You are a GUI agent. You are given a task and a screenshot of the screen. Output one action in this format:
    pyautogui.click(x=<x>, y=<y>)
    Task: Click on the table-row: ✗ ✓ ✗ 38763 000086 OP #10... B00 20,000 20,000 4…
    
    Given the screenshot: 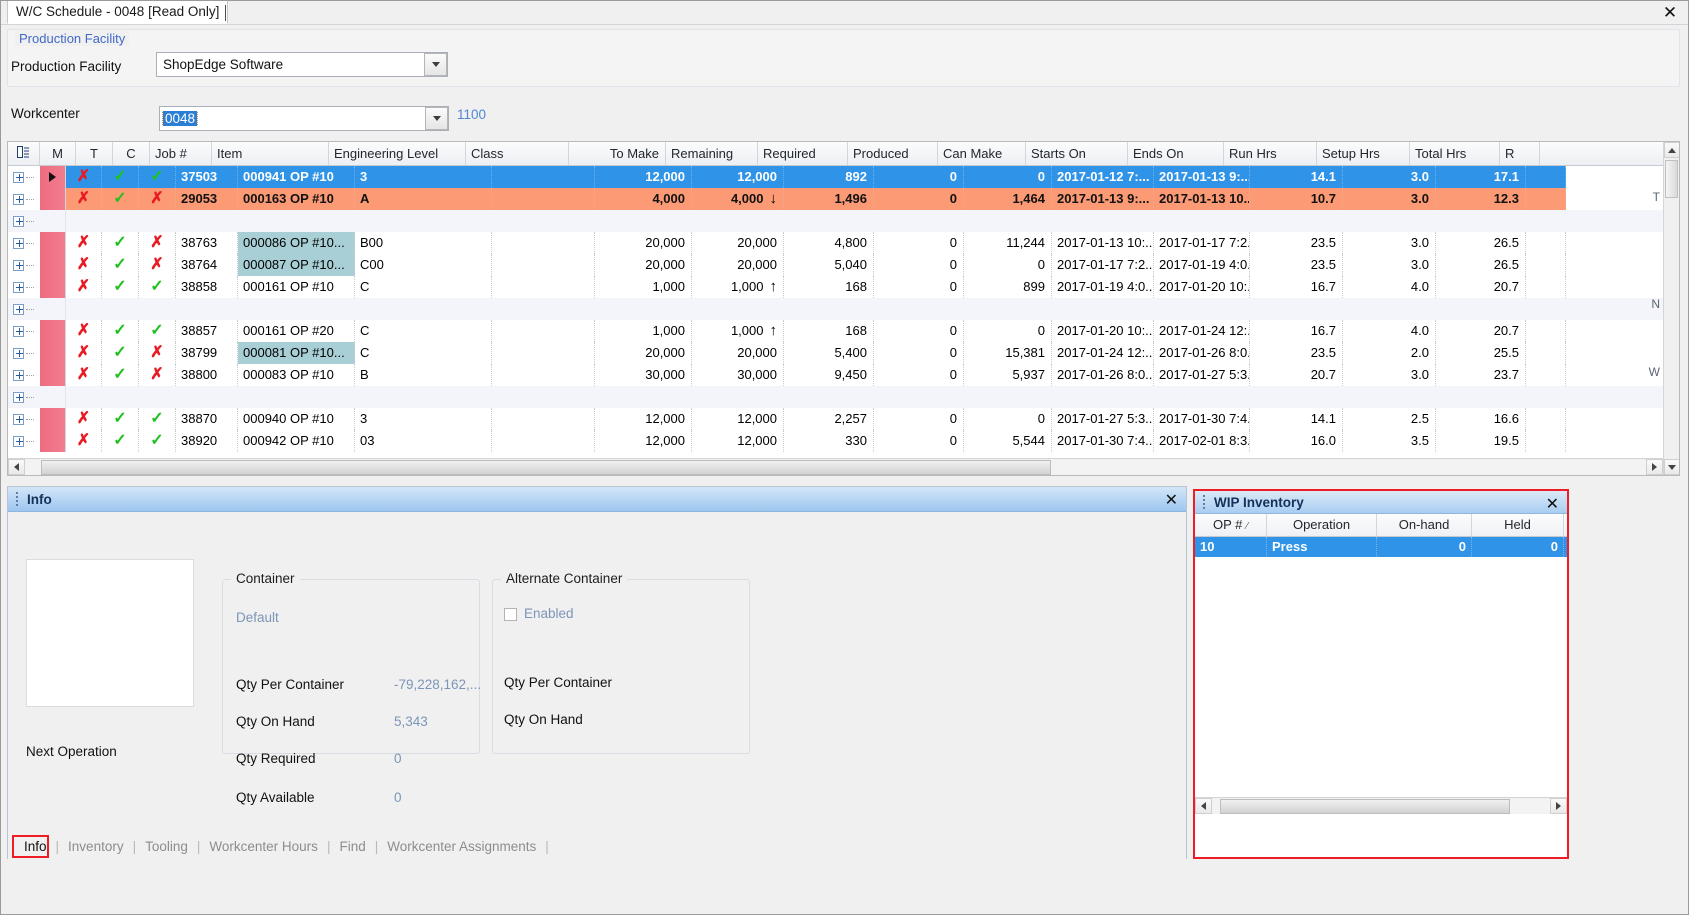 What is the action you would take?
    pyautogui.click(x=835, y=243)
    